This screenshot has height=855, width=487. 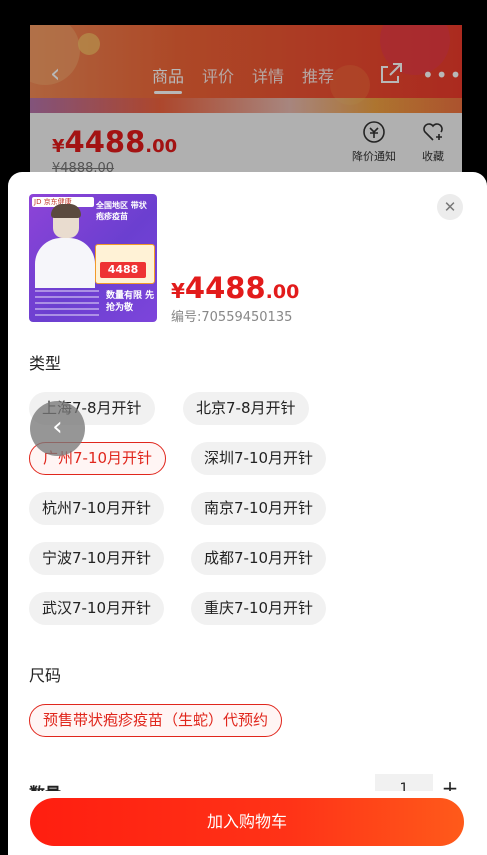 I want to click on tab-bar: 商品 评价 详情 推荐, so click(x=243, y=78).